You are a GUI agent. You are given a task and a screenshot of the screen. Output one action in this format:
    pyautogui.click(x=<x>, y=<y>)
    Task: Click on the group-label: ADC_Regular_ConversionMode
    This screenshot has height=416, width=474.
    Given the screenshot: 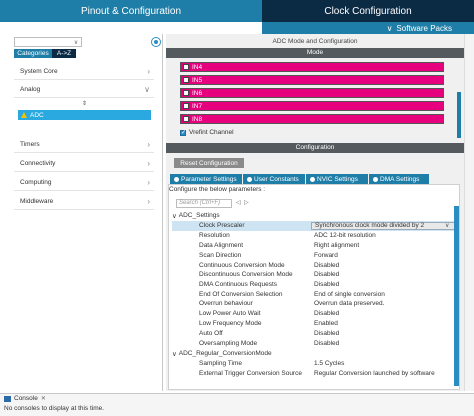 What is the action you would take?
    pyautogui.click(x=225, y=353)
    